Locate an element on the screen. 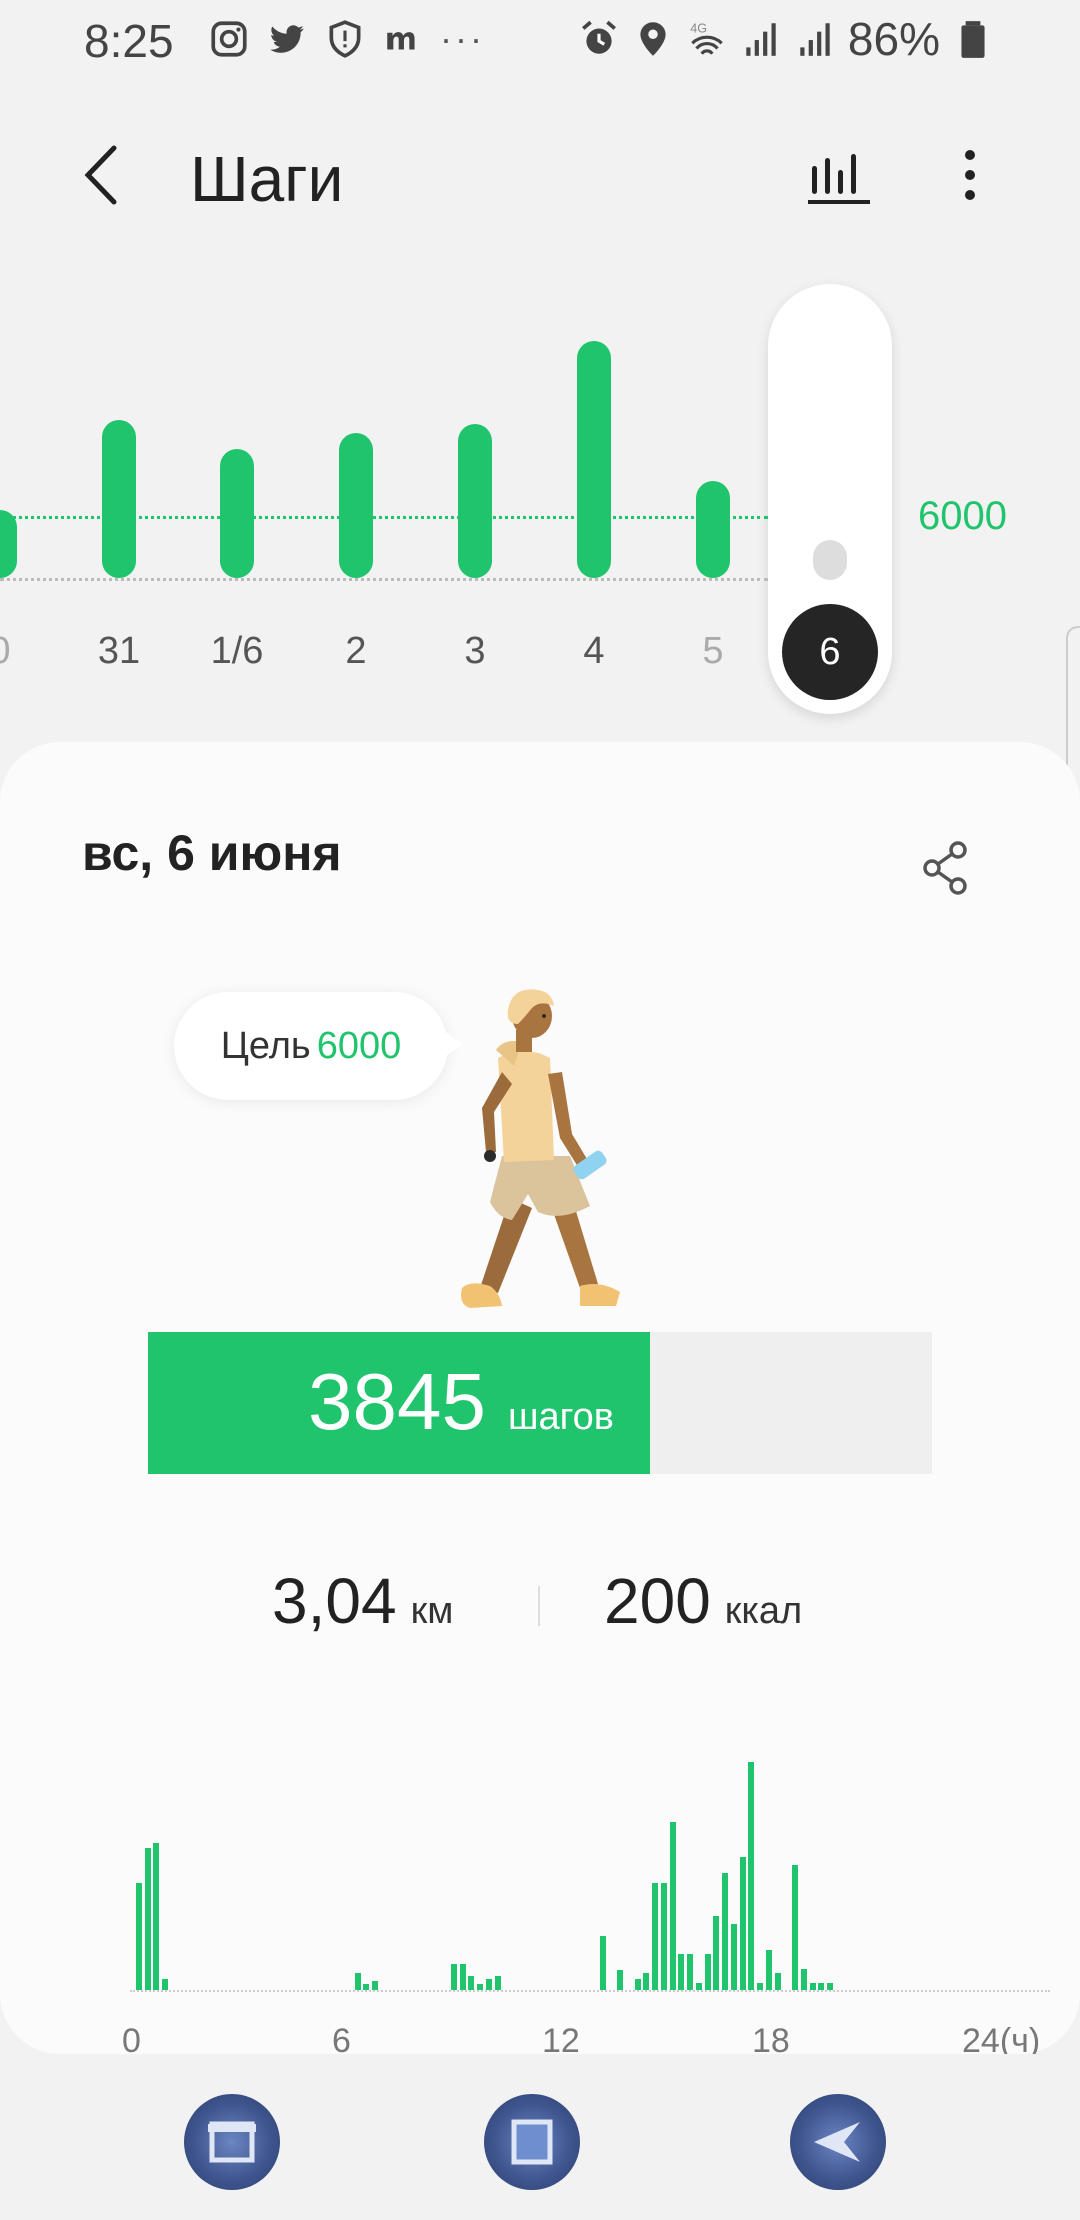 The width and height of the screenshot is (1080, 2220). more-options-button is located at coordinates (970, 175).